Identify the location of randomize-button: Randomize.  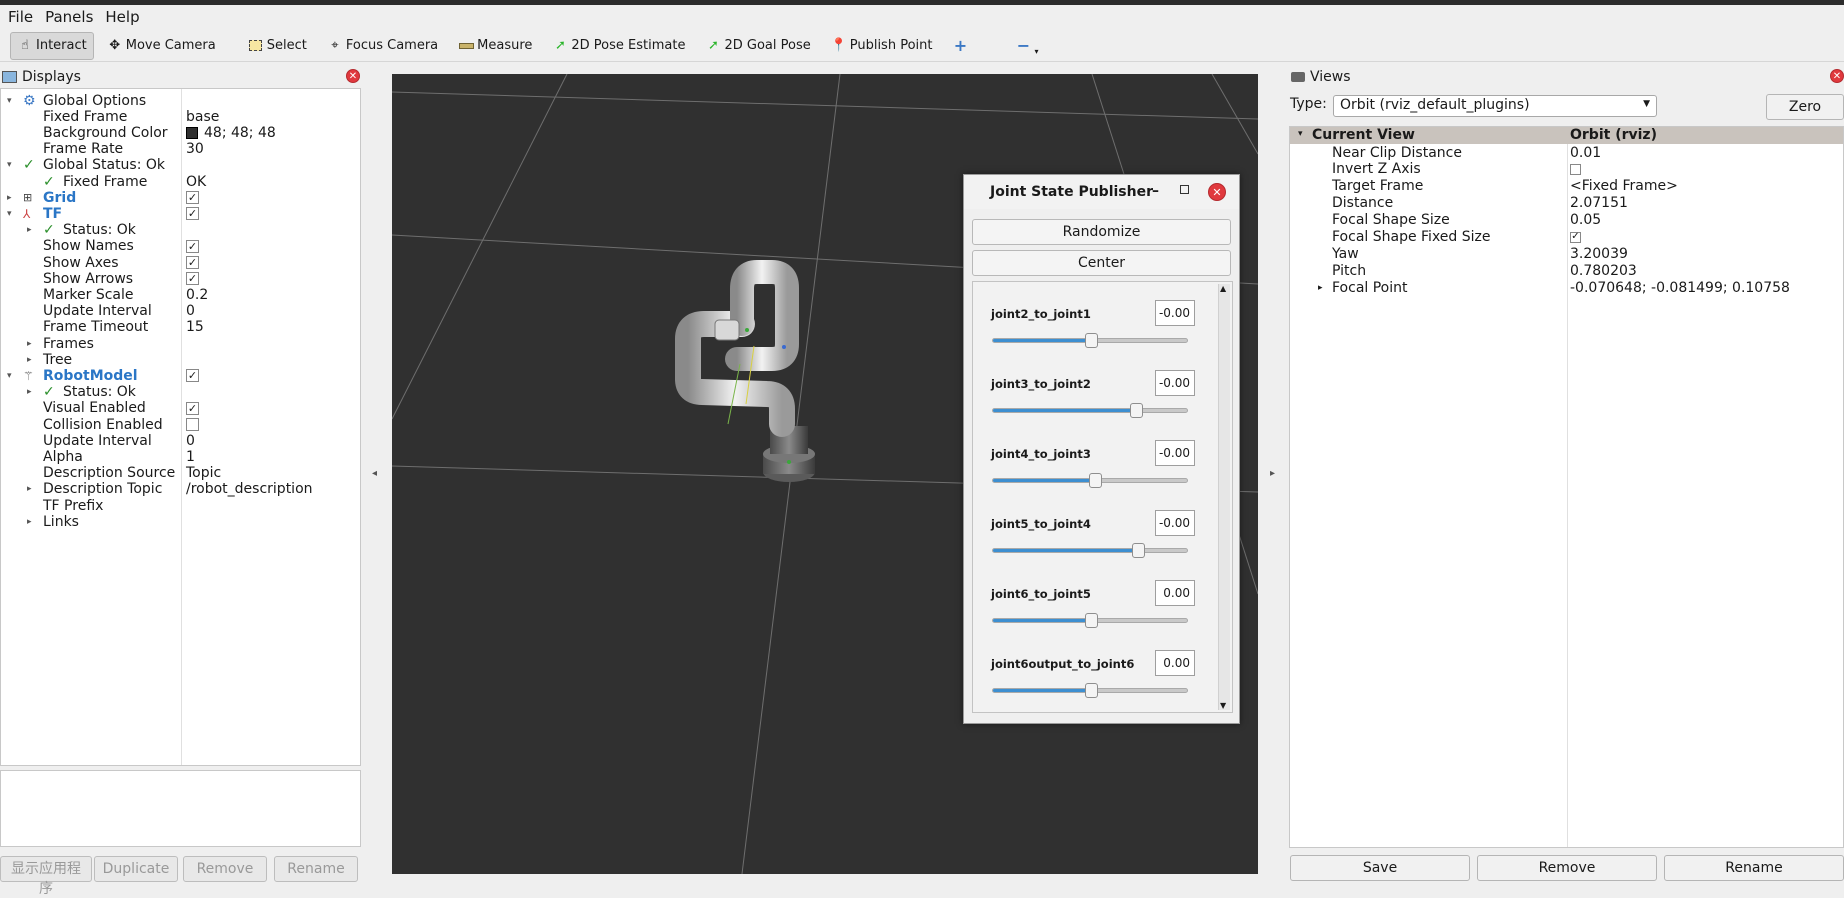
(1101, 232).